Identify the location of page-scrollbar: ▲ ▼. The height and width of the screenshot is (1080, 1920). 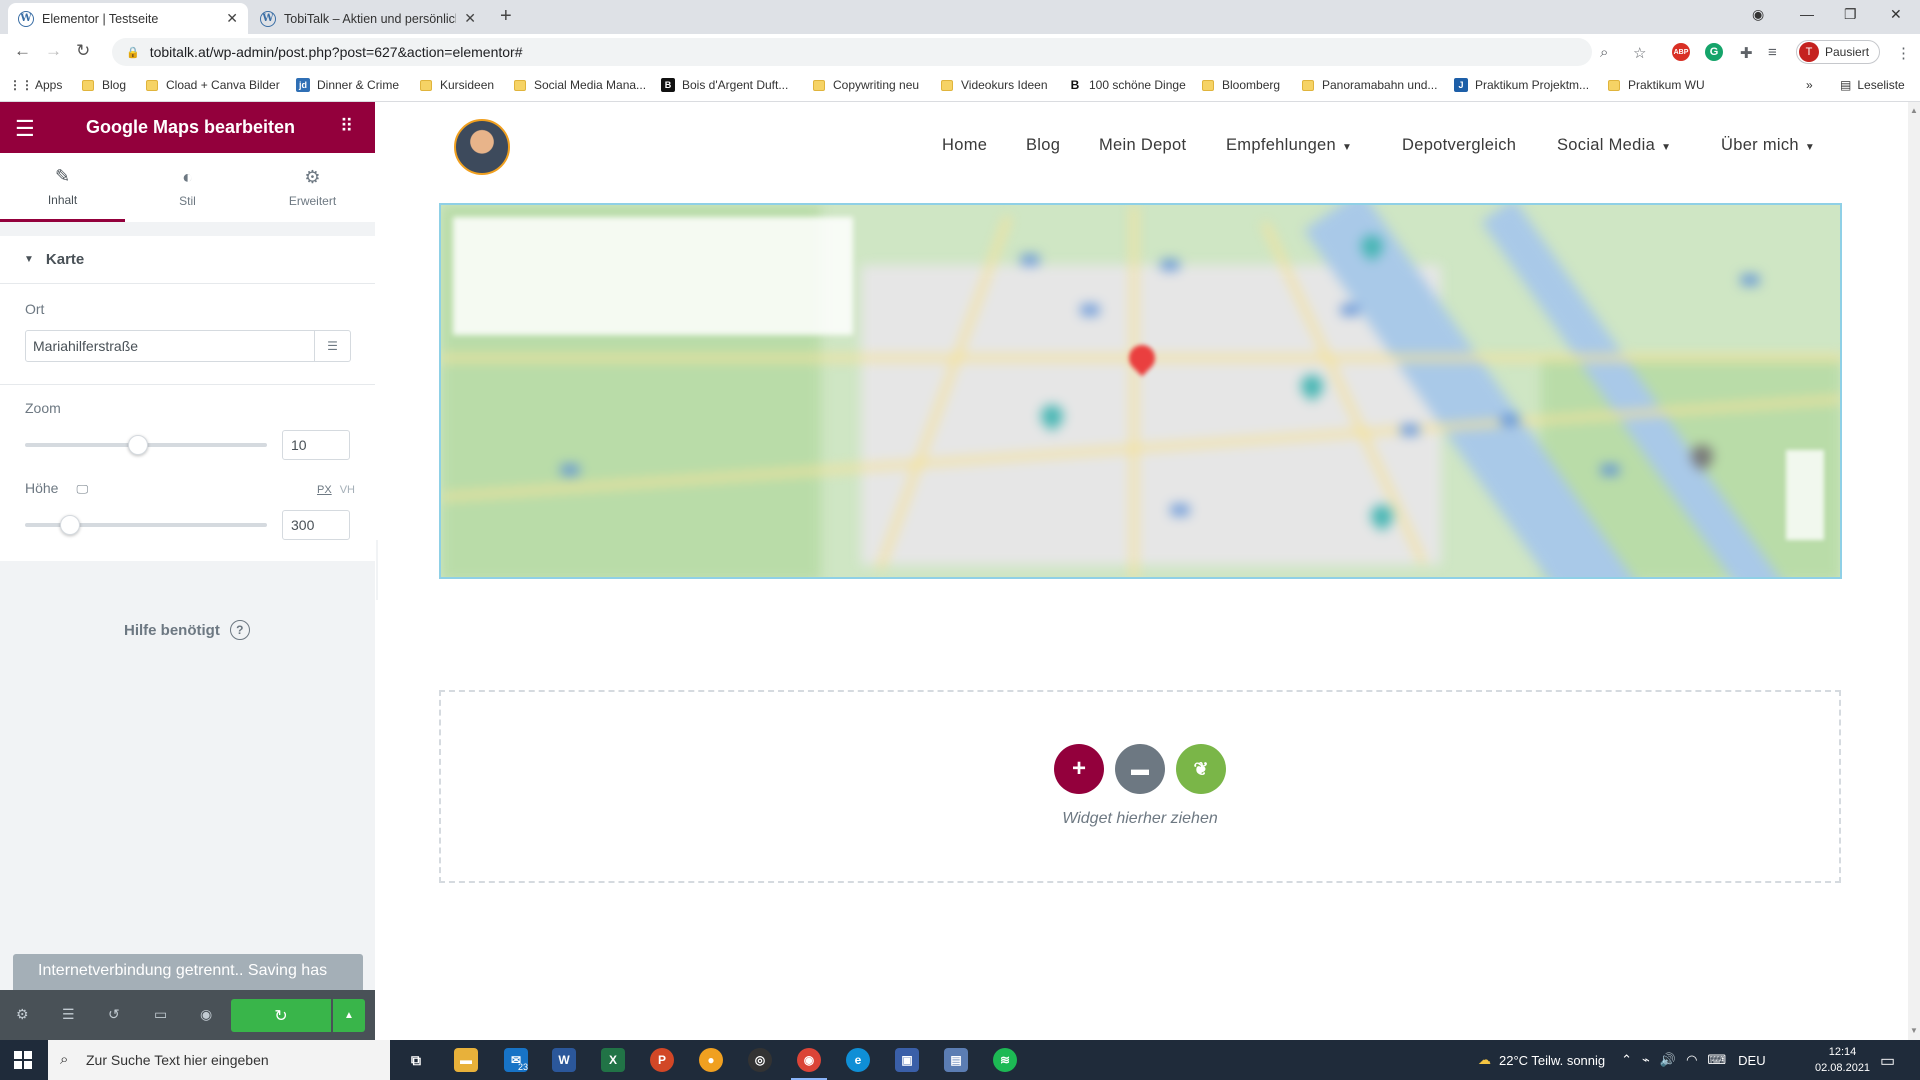
(1914, 571).